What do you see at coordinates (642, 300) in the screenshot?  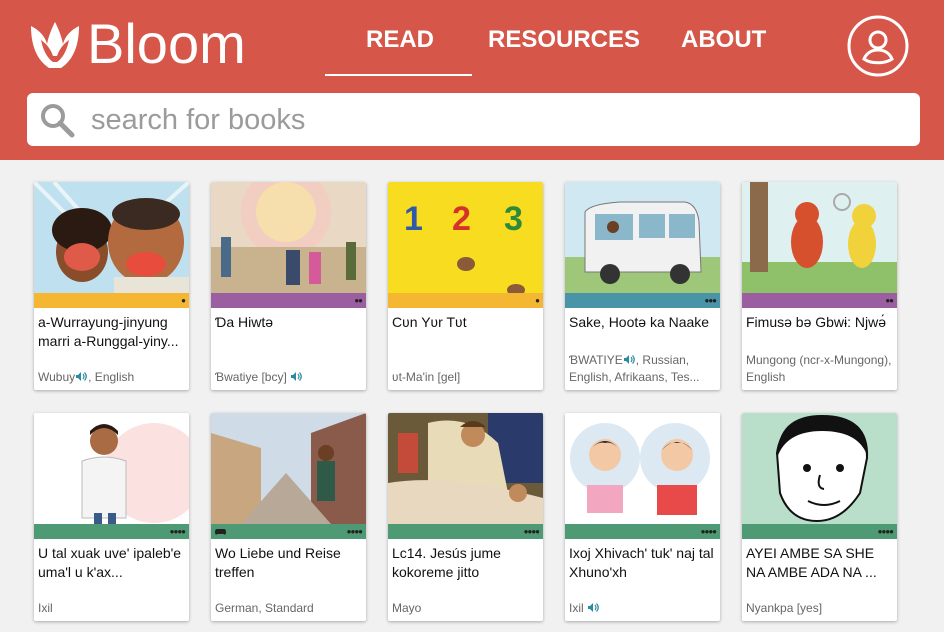 I see `level-bar: ●●●` at bounding box center [642, 300].